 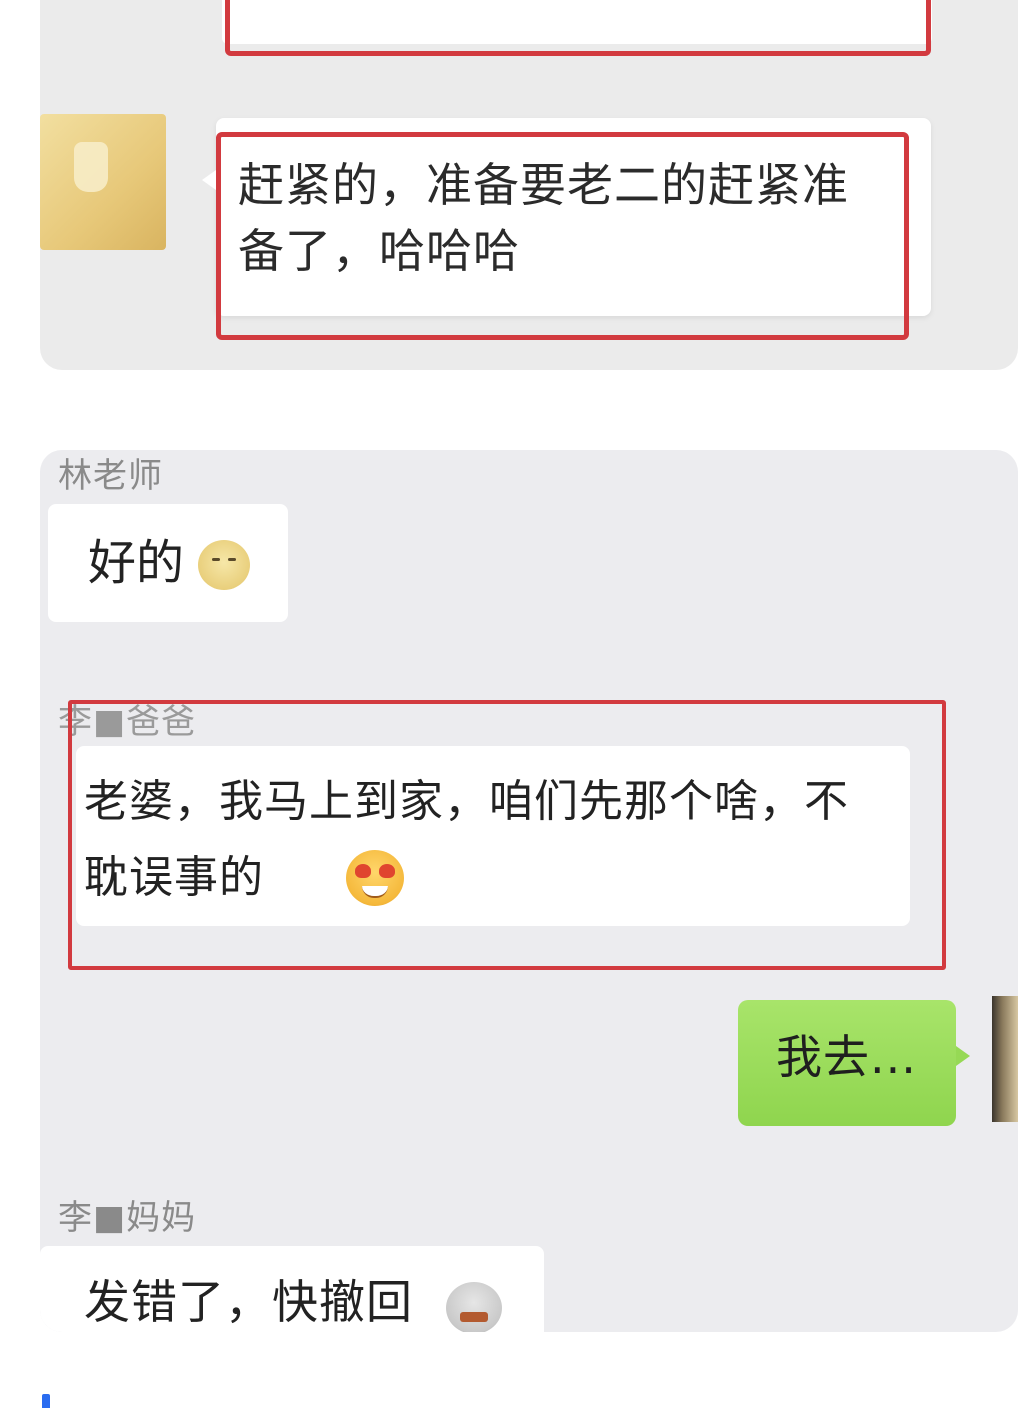 I want to click on message-text: 赶紧的，准备要老二的赶紧准备了，哈哈哈, so click(x=543, y=218).